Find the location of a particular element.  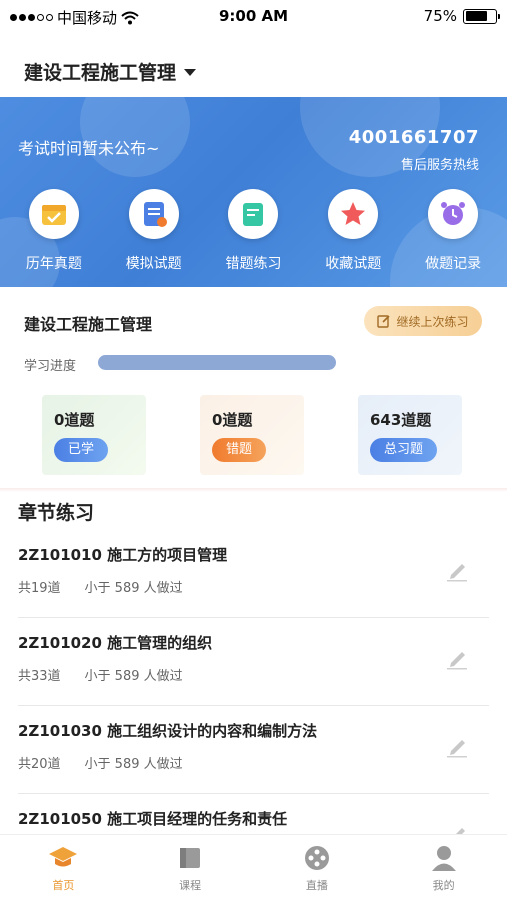

exam-paper-icon is located at coordinates (153, 214).